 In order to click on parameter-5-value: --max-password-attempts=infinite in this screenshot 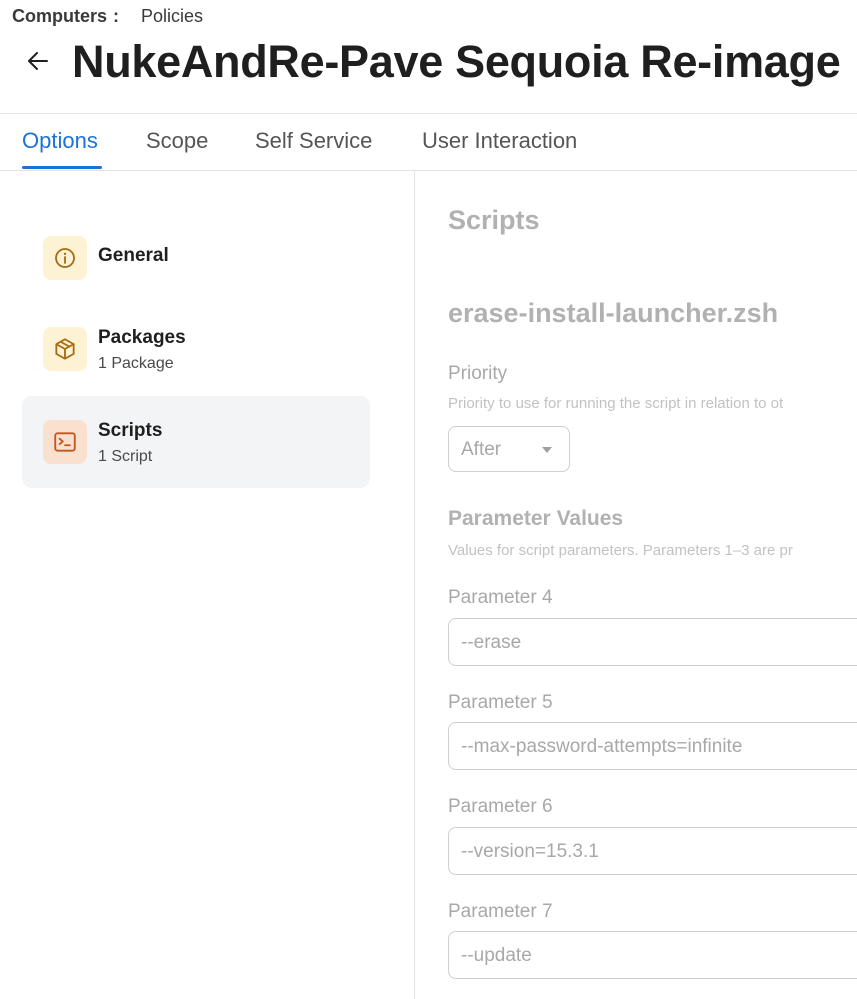, I will do `click(602, 746)`.